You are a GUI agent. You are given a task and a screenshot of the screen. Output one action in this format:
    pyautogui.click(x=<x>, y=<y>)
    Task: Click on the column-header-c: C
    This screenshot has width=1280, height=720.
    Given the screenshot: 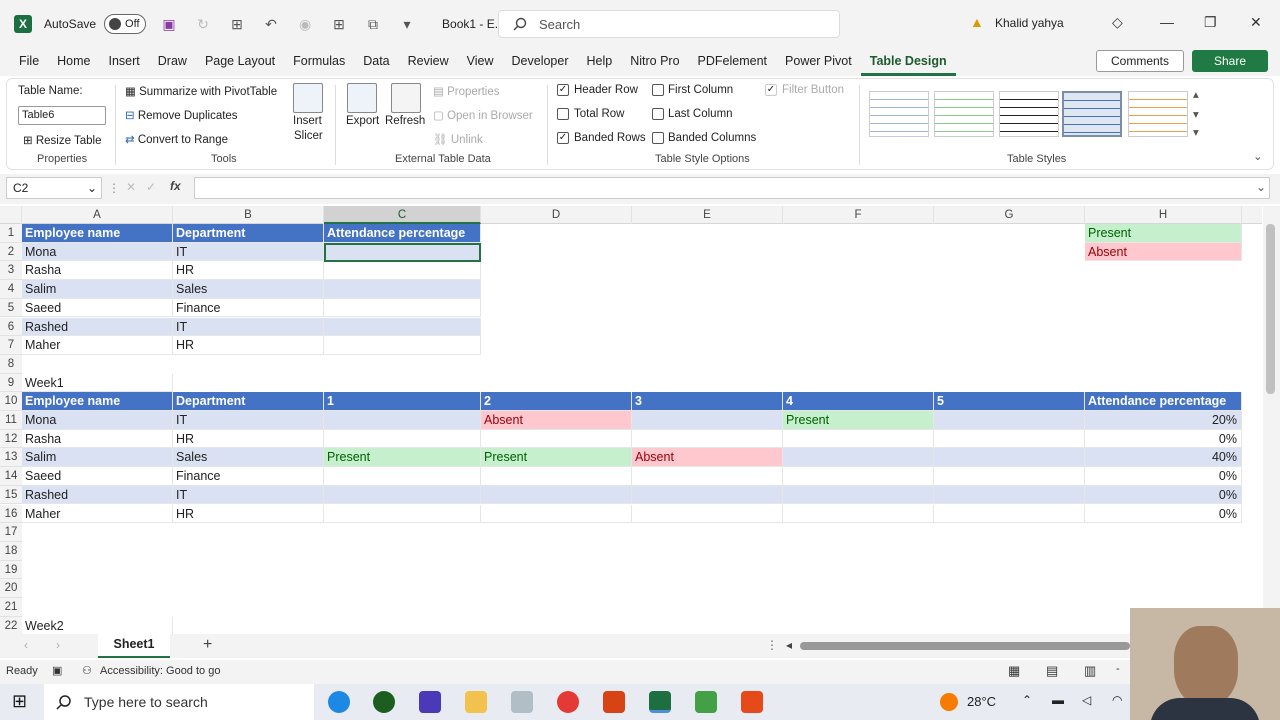 What is the action you would take?
    pyautogui.click(x=402, y=215)
    